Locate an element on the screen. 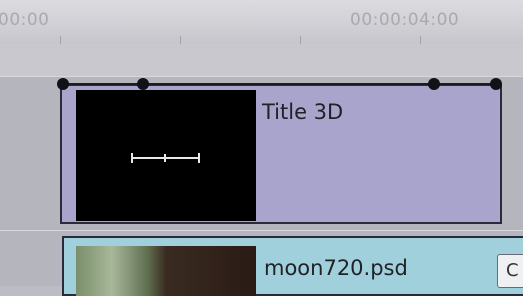 This screenshot has height=296, width=523. moon-clip-name: moon720.psd is located at coordinates (336, 268).